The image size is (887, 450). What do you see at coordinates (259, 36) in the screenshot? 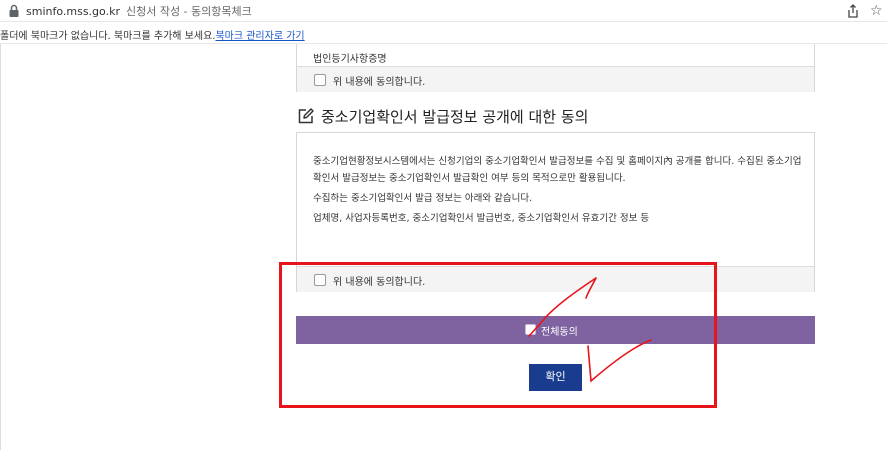
I see `bookmark-manager-link: 북마크 관리자로 가기` at bounding box center [259, 36].